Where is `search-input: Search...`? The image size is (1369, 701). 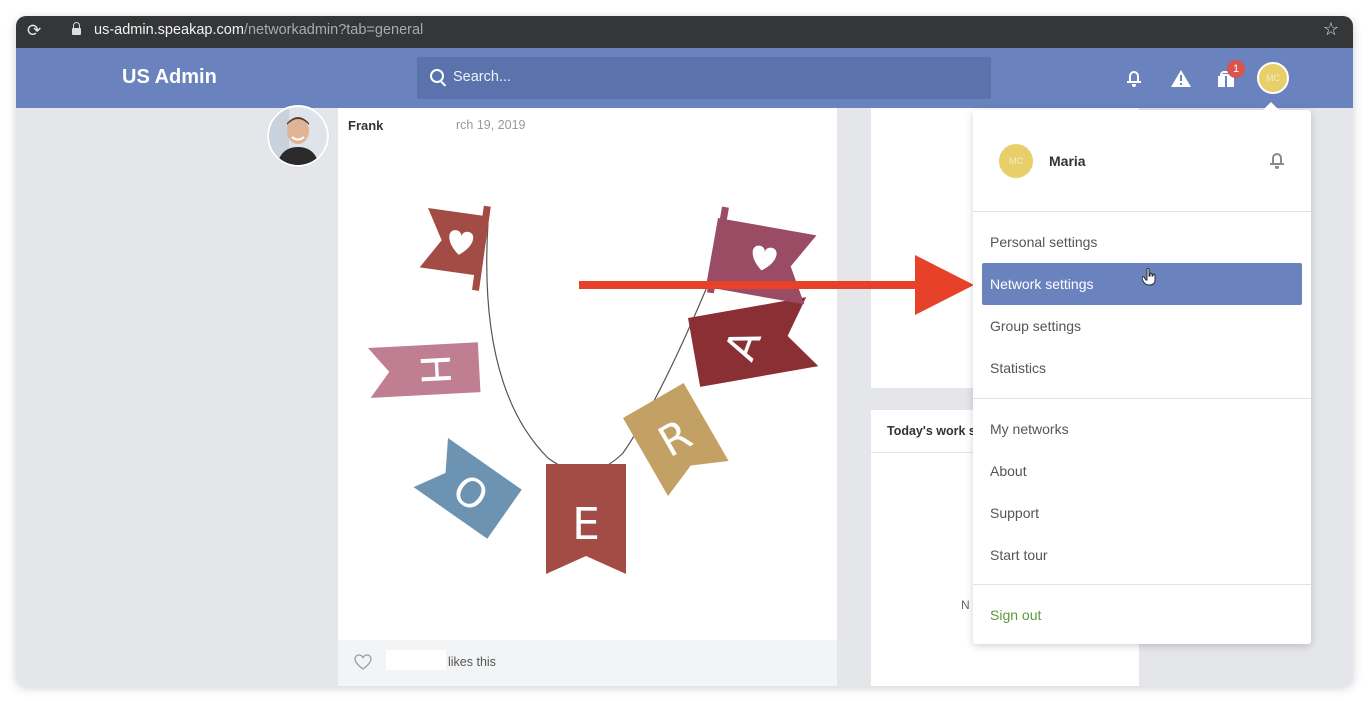
search-input: Search... is located at coordinates (704, 78).